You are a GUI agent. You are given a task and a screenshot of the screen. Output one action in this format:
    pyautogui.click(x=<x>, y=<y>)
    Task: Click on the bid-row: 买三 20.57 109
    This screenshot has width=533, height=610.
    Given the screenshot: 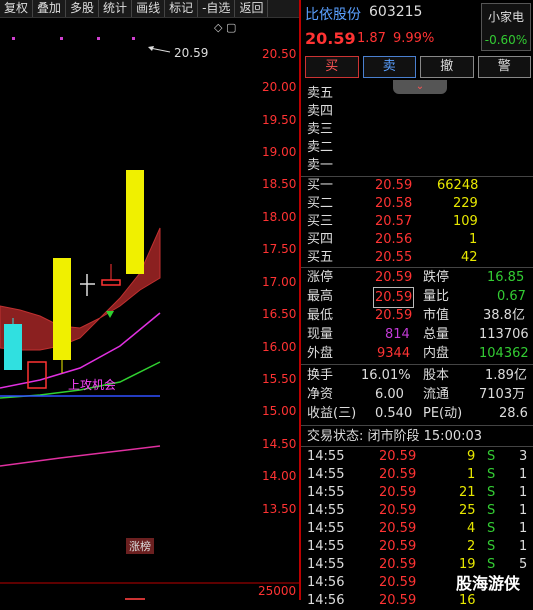 What is the action you would take?
    pyautogui.click(x=417, y=221)
    